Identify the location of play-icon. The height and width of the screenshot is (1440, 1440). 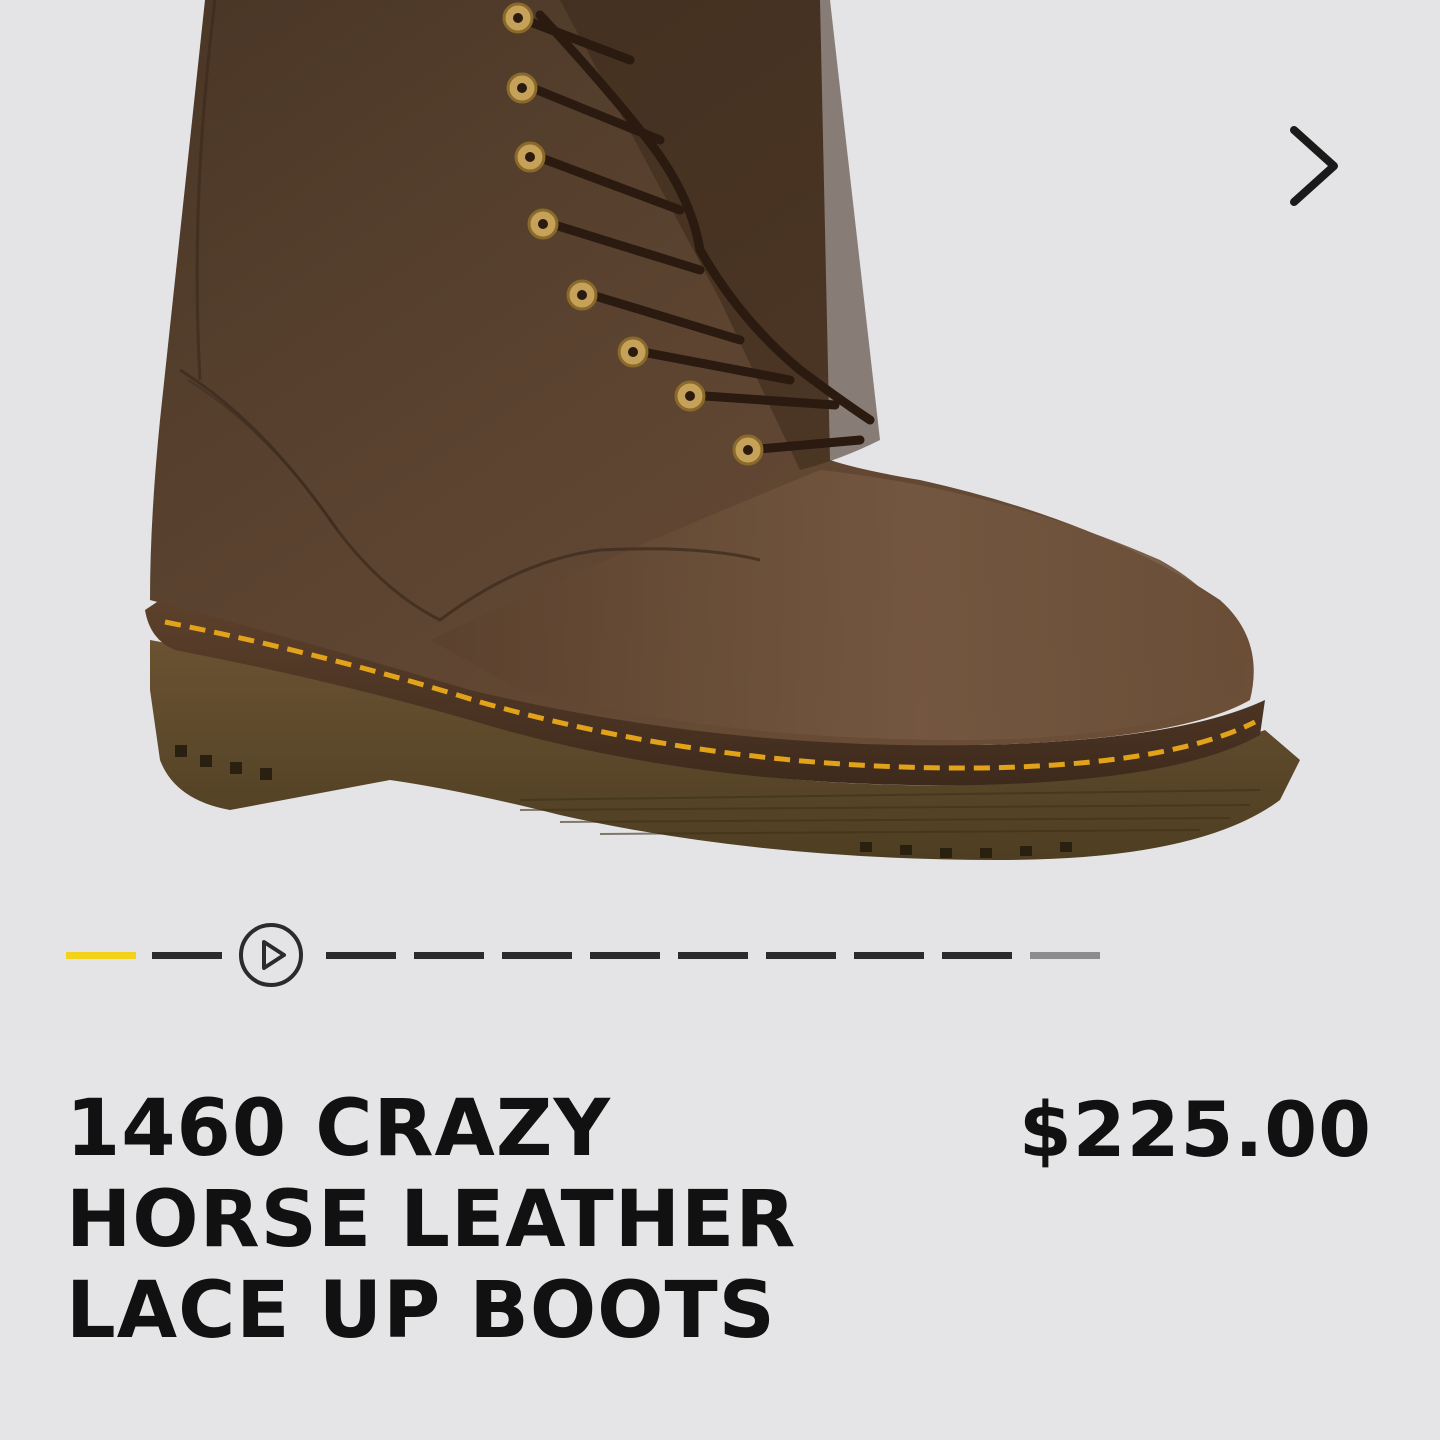
(271, 955).